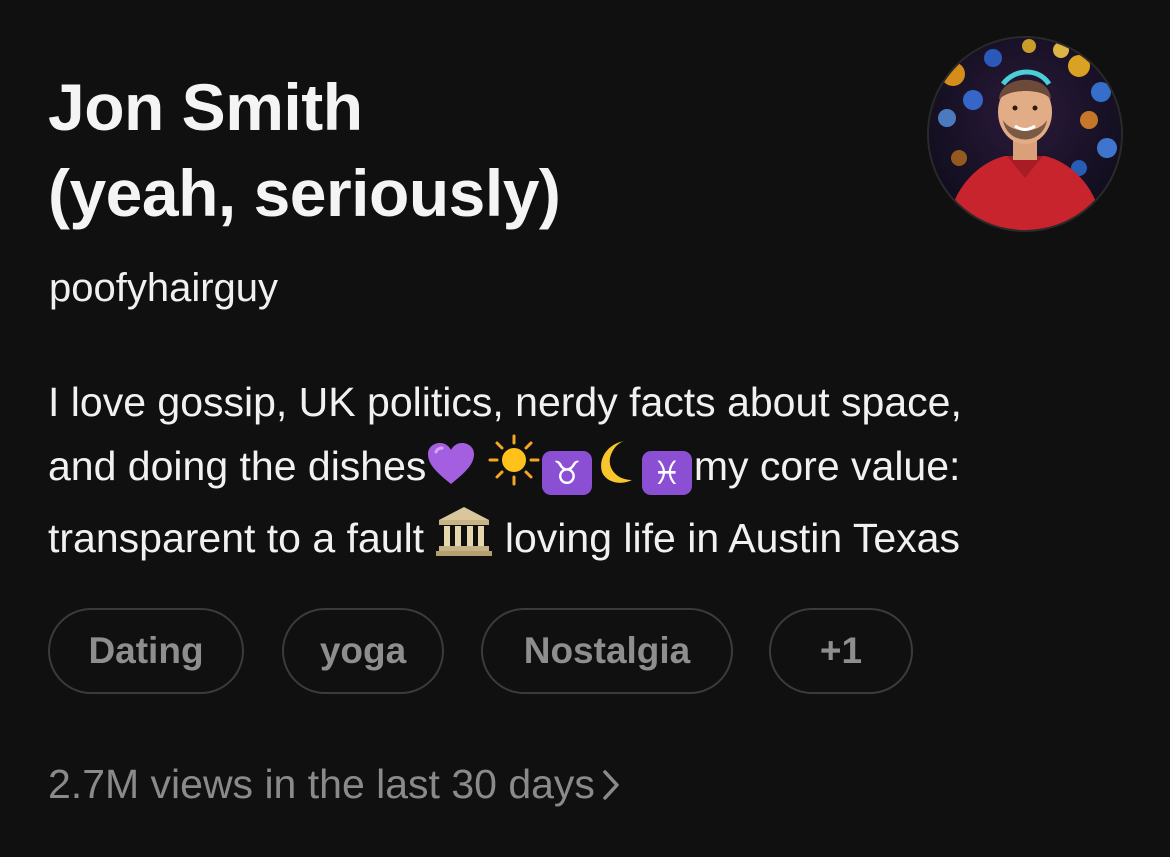 The image size is (1170, 857). I want to click on bio-line-3-end: loving life in Austin Texas, so click(732, 538).